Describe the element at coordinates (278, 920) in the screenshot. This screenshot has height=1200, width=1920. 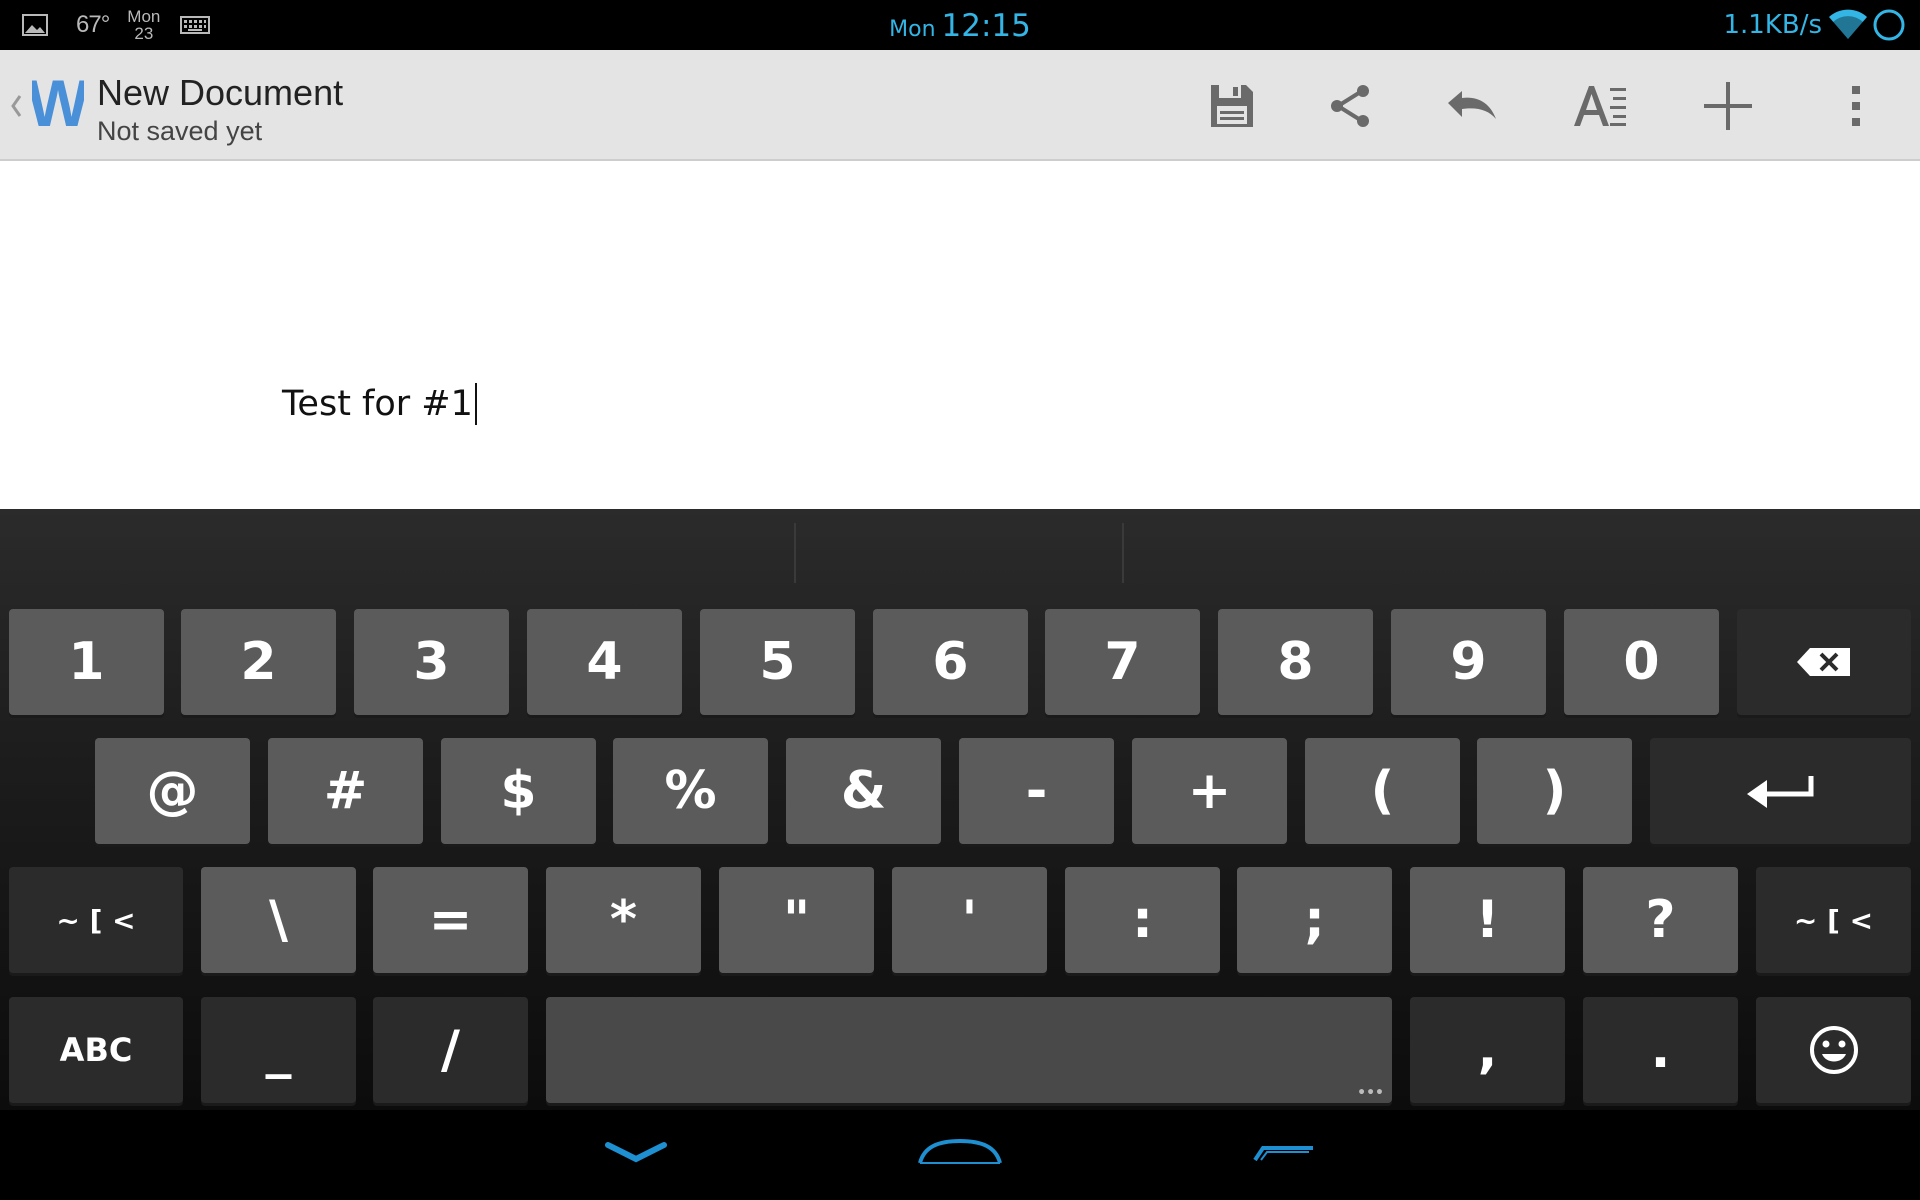
I see `key-backslash: \` at that location.